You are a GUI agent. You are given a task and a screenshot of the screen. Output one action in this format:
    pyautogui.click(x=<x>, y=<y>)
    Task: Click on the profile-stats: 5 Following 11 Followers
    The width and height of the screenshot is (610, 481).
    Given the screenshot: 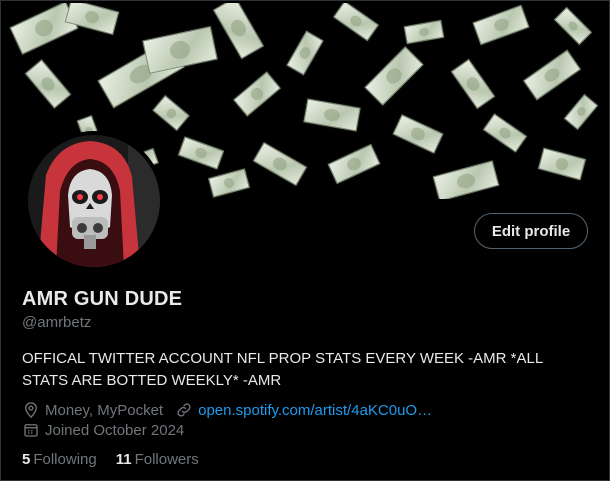 What is the action you would take?
    pyautogui.click(x=120, y=459)
    